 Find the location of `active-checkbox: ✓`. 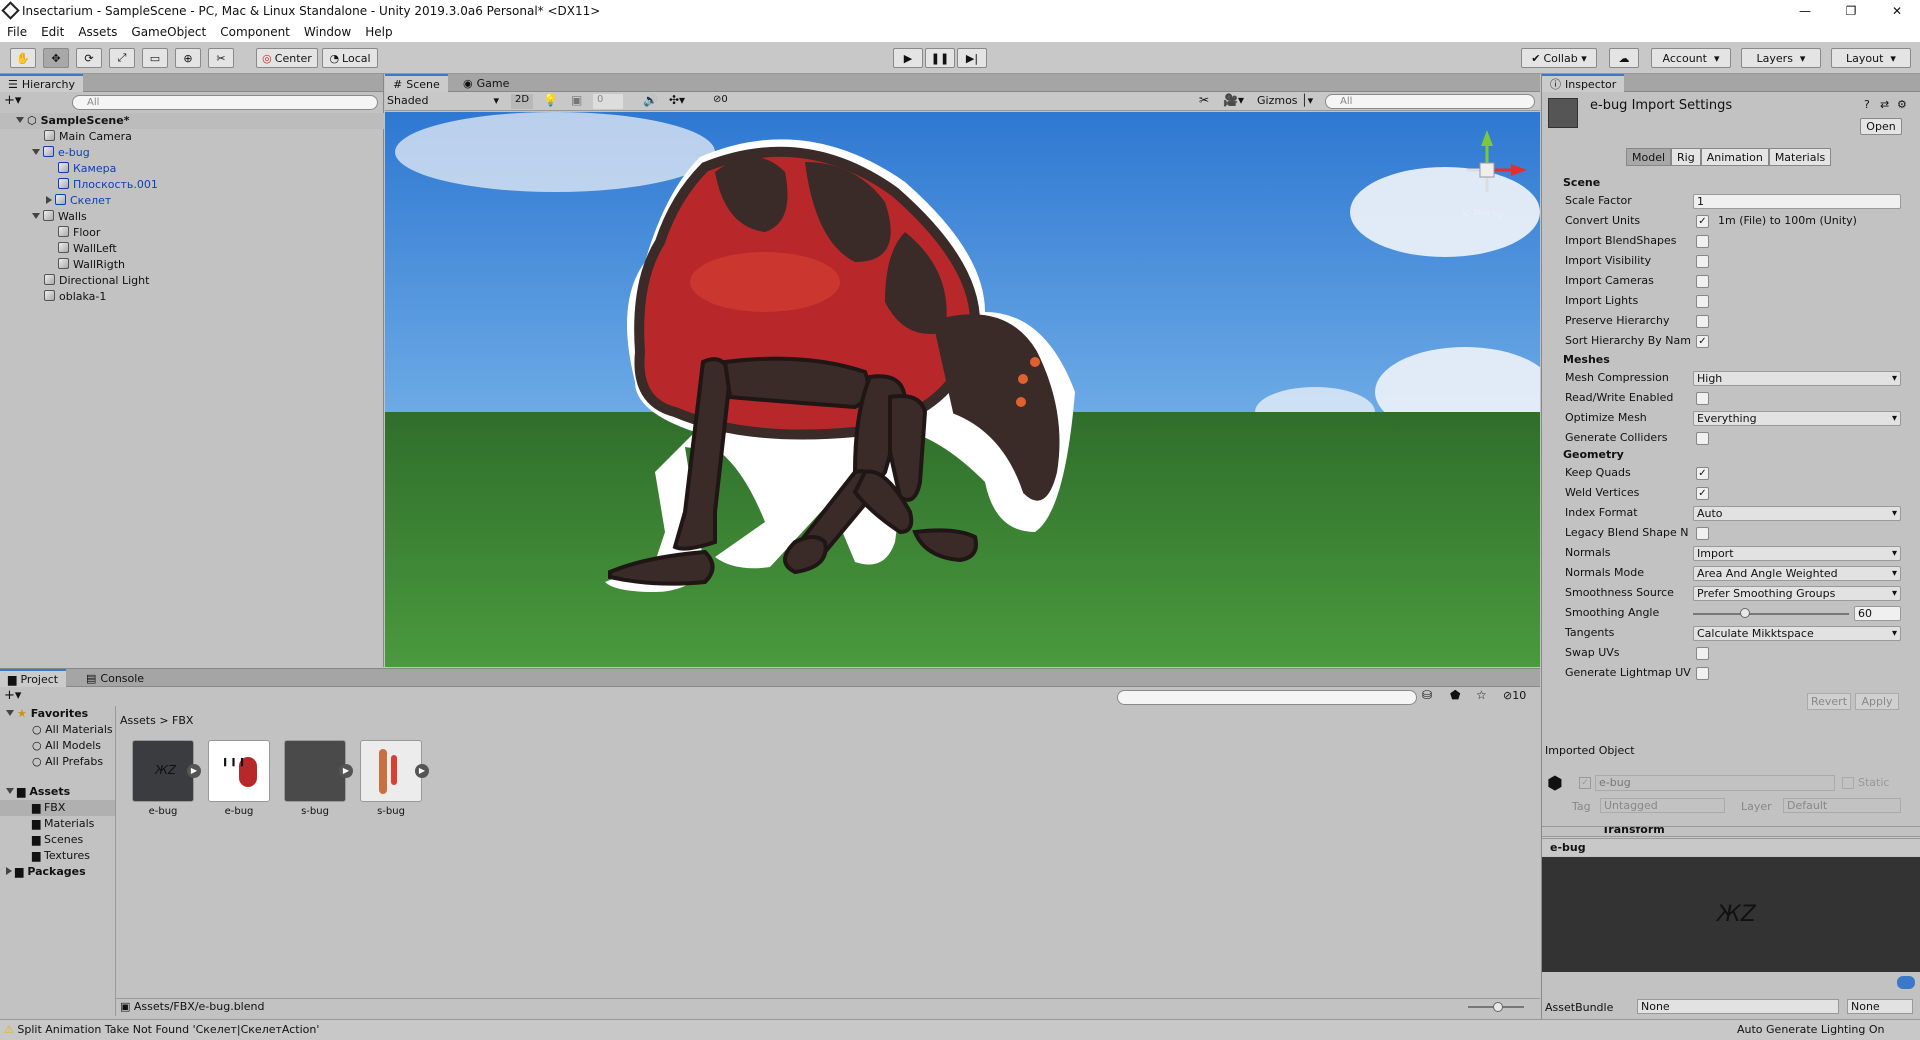

active-checkbox: ✓ is located at coordinates (1585, 783).